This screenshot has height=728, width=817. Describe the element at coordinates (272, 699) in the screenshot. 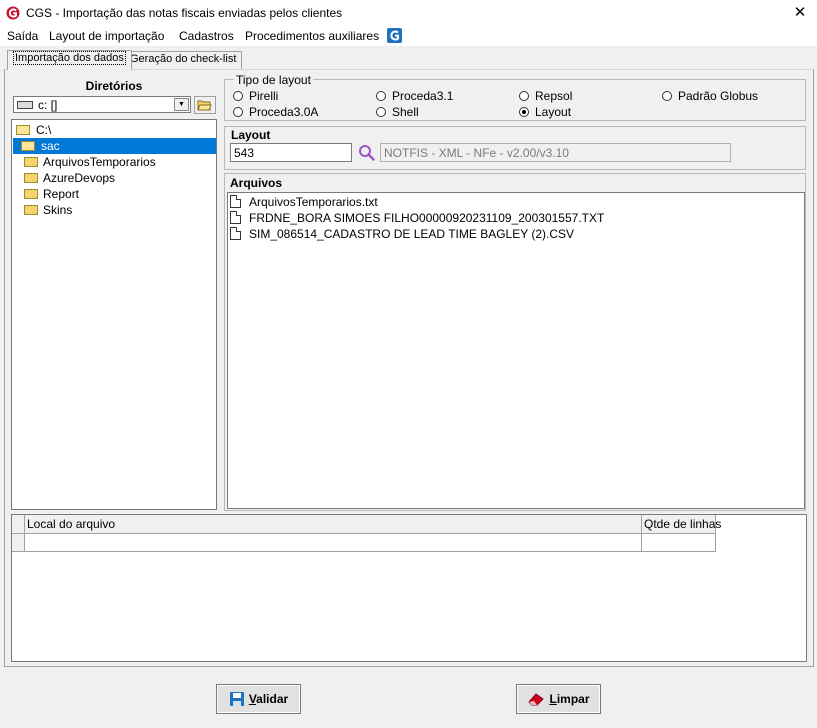

I see `validate-label: alidar` at that location.